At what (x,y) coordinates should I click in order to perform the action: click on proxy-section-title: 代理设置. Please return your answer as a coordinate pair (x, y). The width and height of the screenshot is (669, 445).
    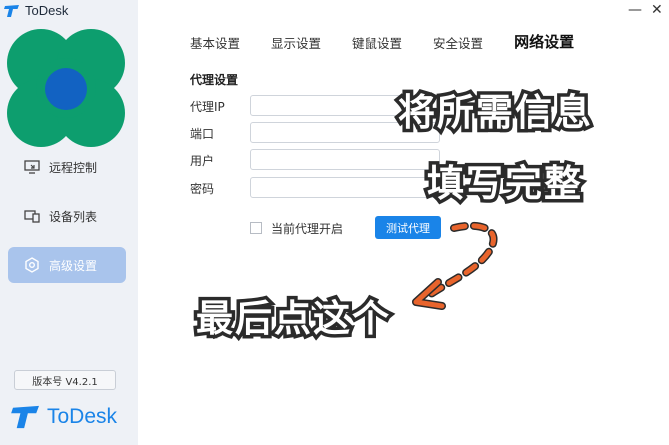
    Looking at the image, I should click on (214, 80).